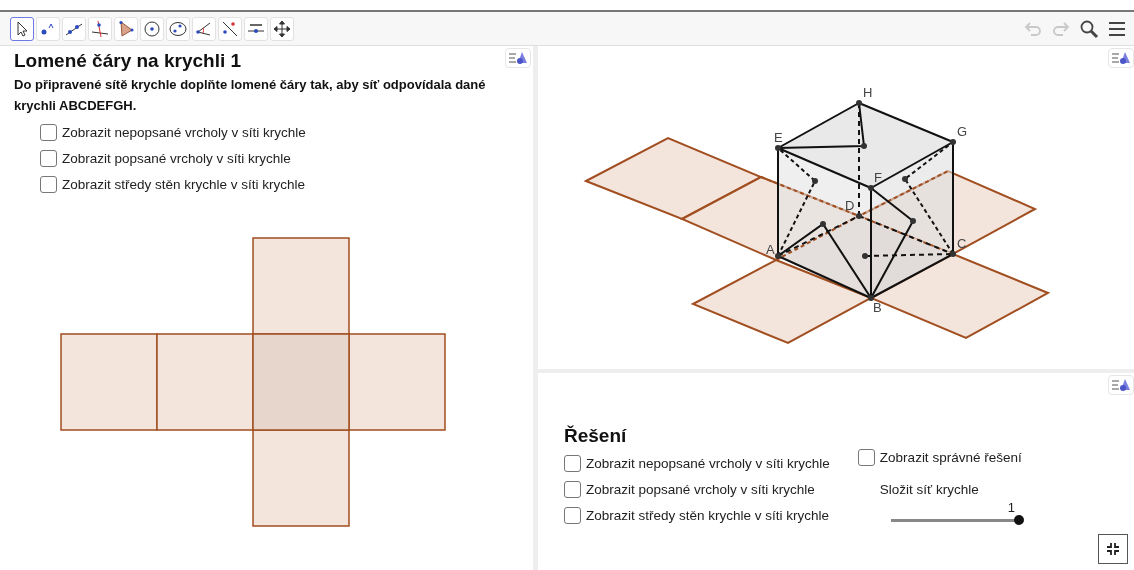 The height and width of the screenshot is (570, 1134). What do you see at coordinates (962, 131) in the screenshot?
I see `vertex-label: G` at bounding box center [962, 131].